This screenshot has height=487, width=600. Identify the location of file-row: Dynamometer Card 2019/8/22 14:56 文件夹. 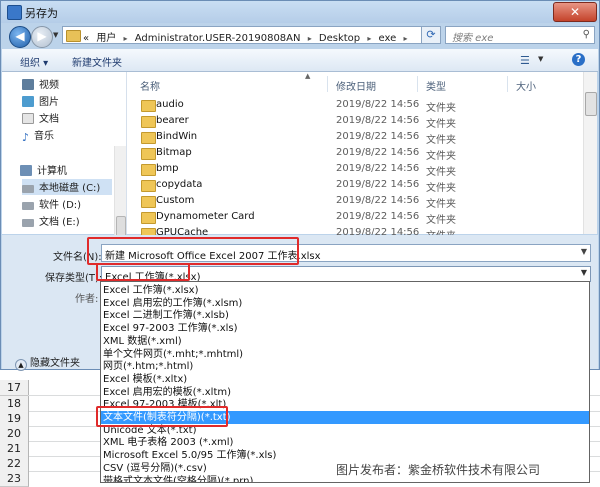
(352, 218).